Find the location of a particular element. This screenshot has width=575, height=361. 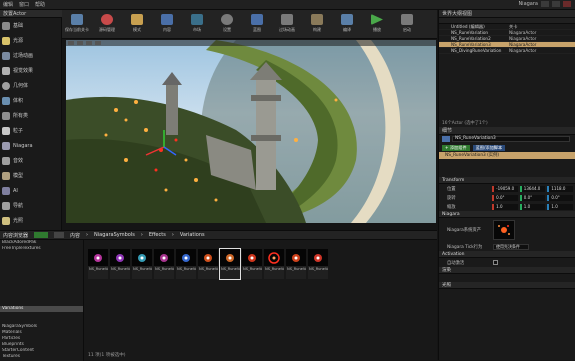

place-category-lights: 光源 is located at coordinates (30, 40).